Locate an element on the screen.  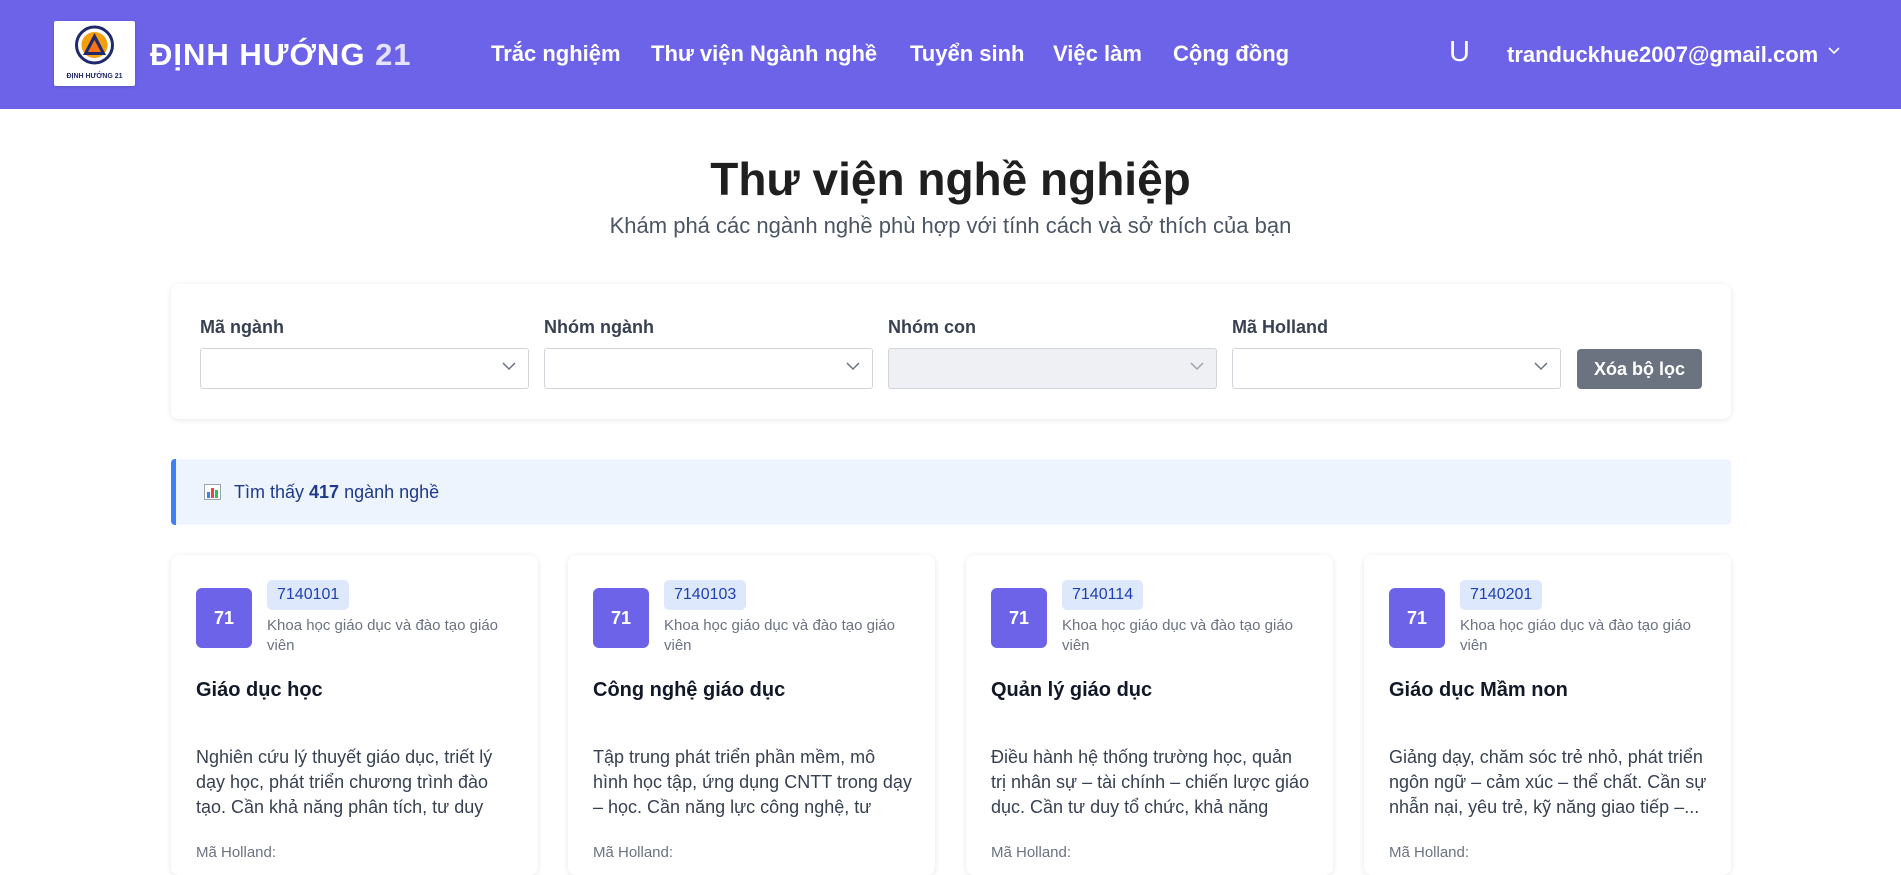
result-count-text: Tìm thấy 417 ngành nghề is located at coordinates (336, 492).